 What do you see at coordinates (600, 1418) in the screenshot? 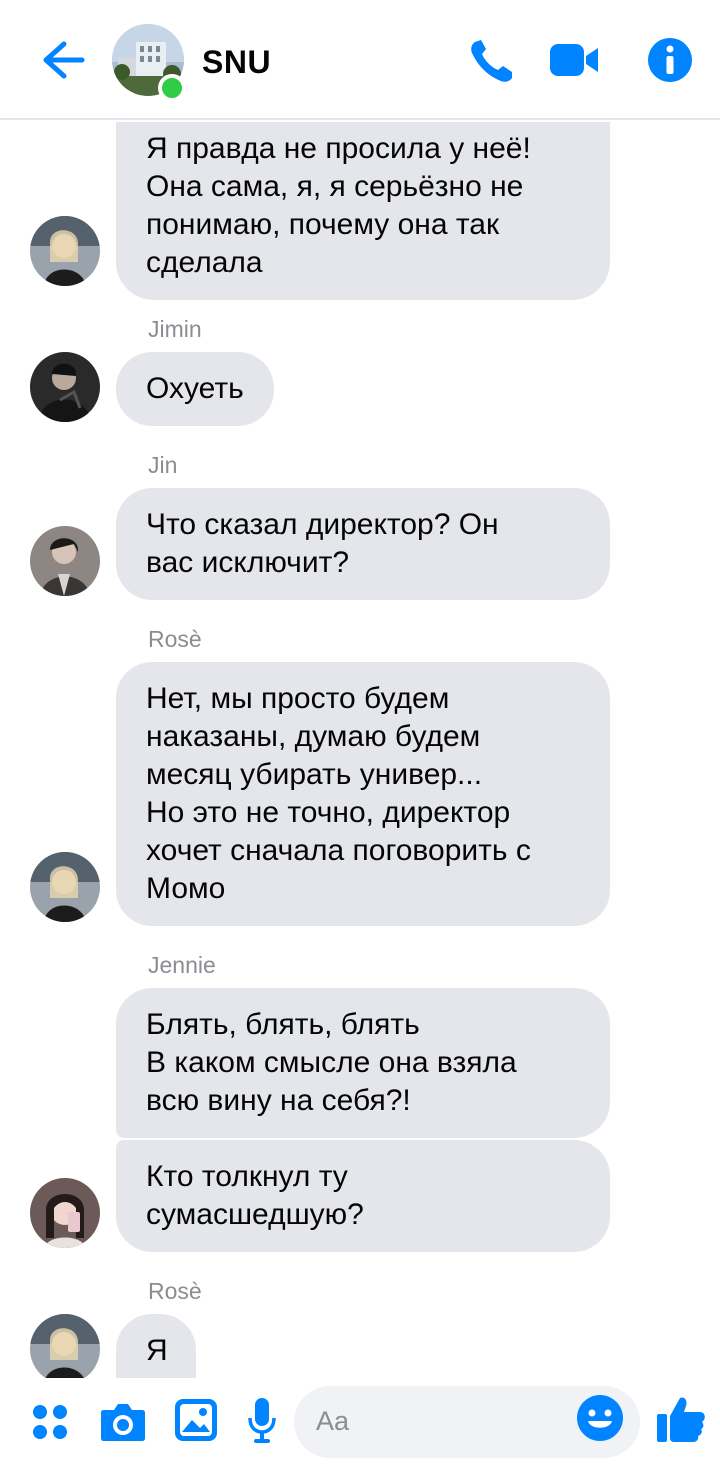
I see `emoji-icon` at bounding box center [600, 1418].